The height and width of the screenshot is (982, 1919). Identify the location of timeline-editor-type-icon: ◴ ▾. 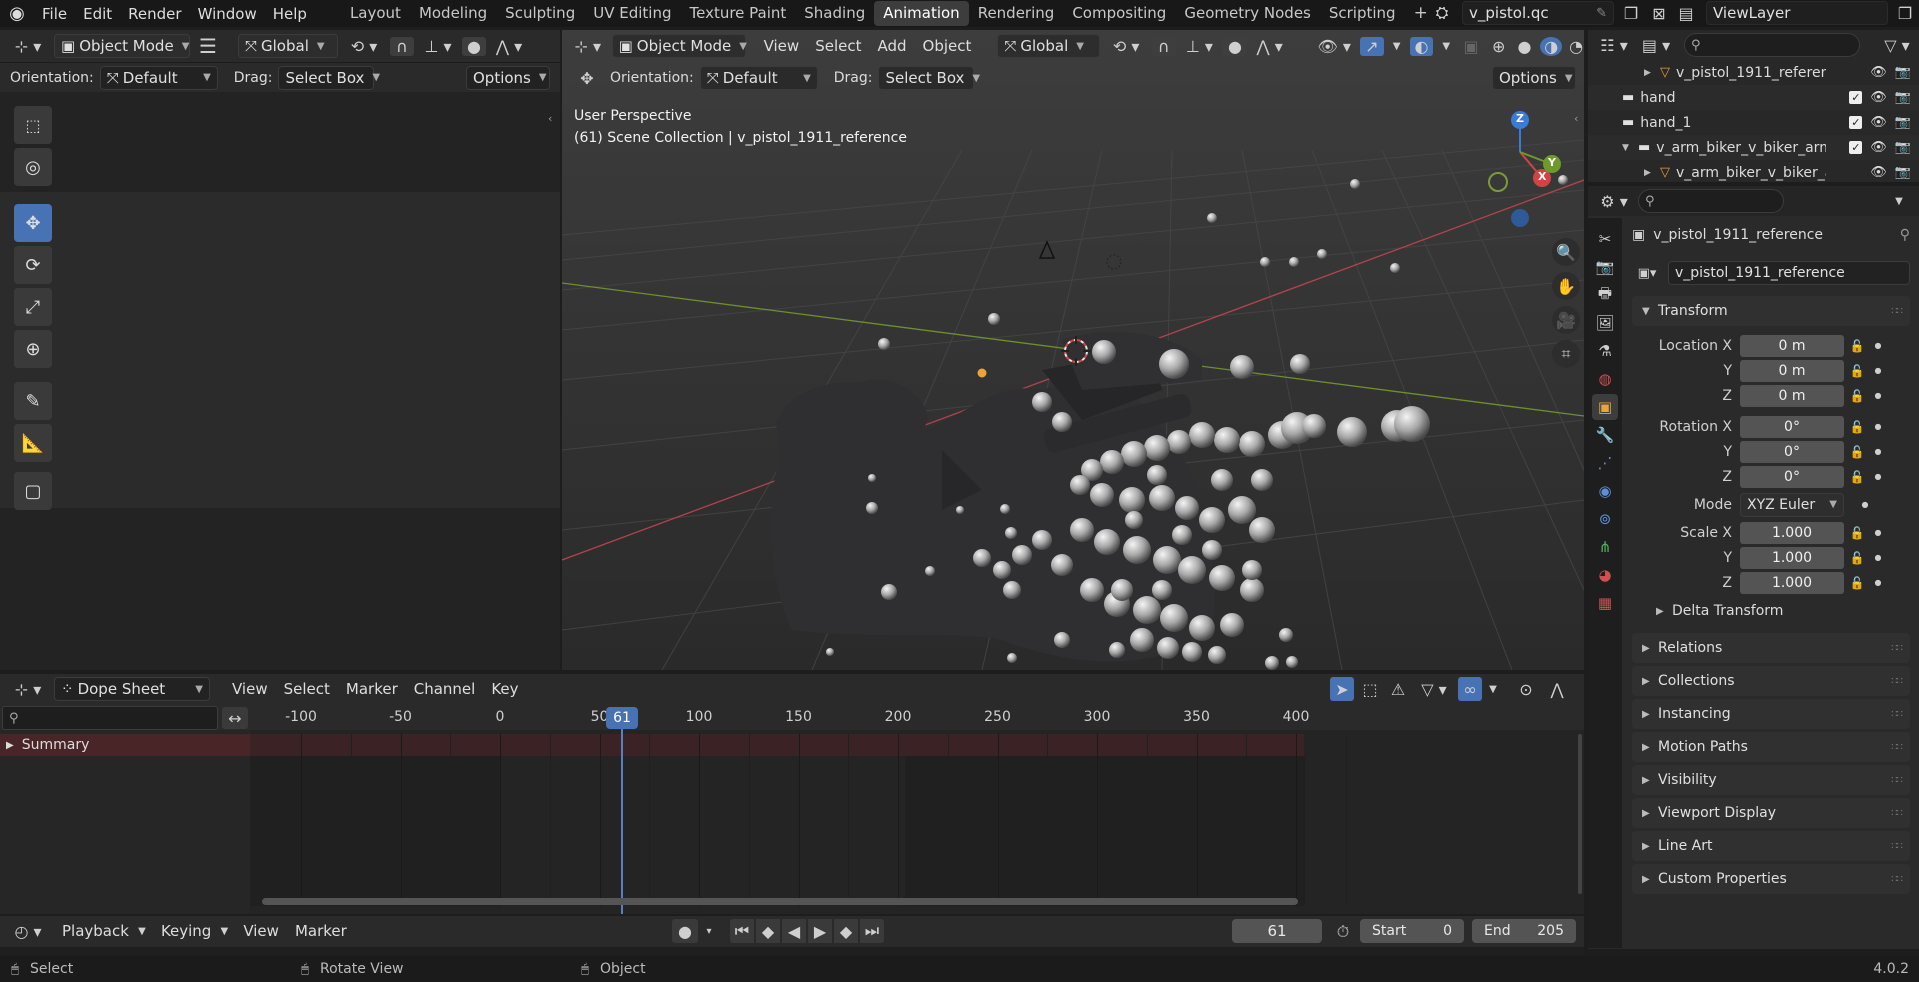
(28, 931).